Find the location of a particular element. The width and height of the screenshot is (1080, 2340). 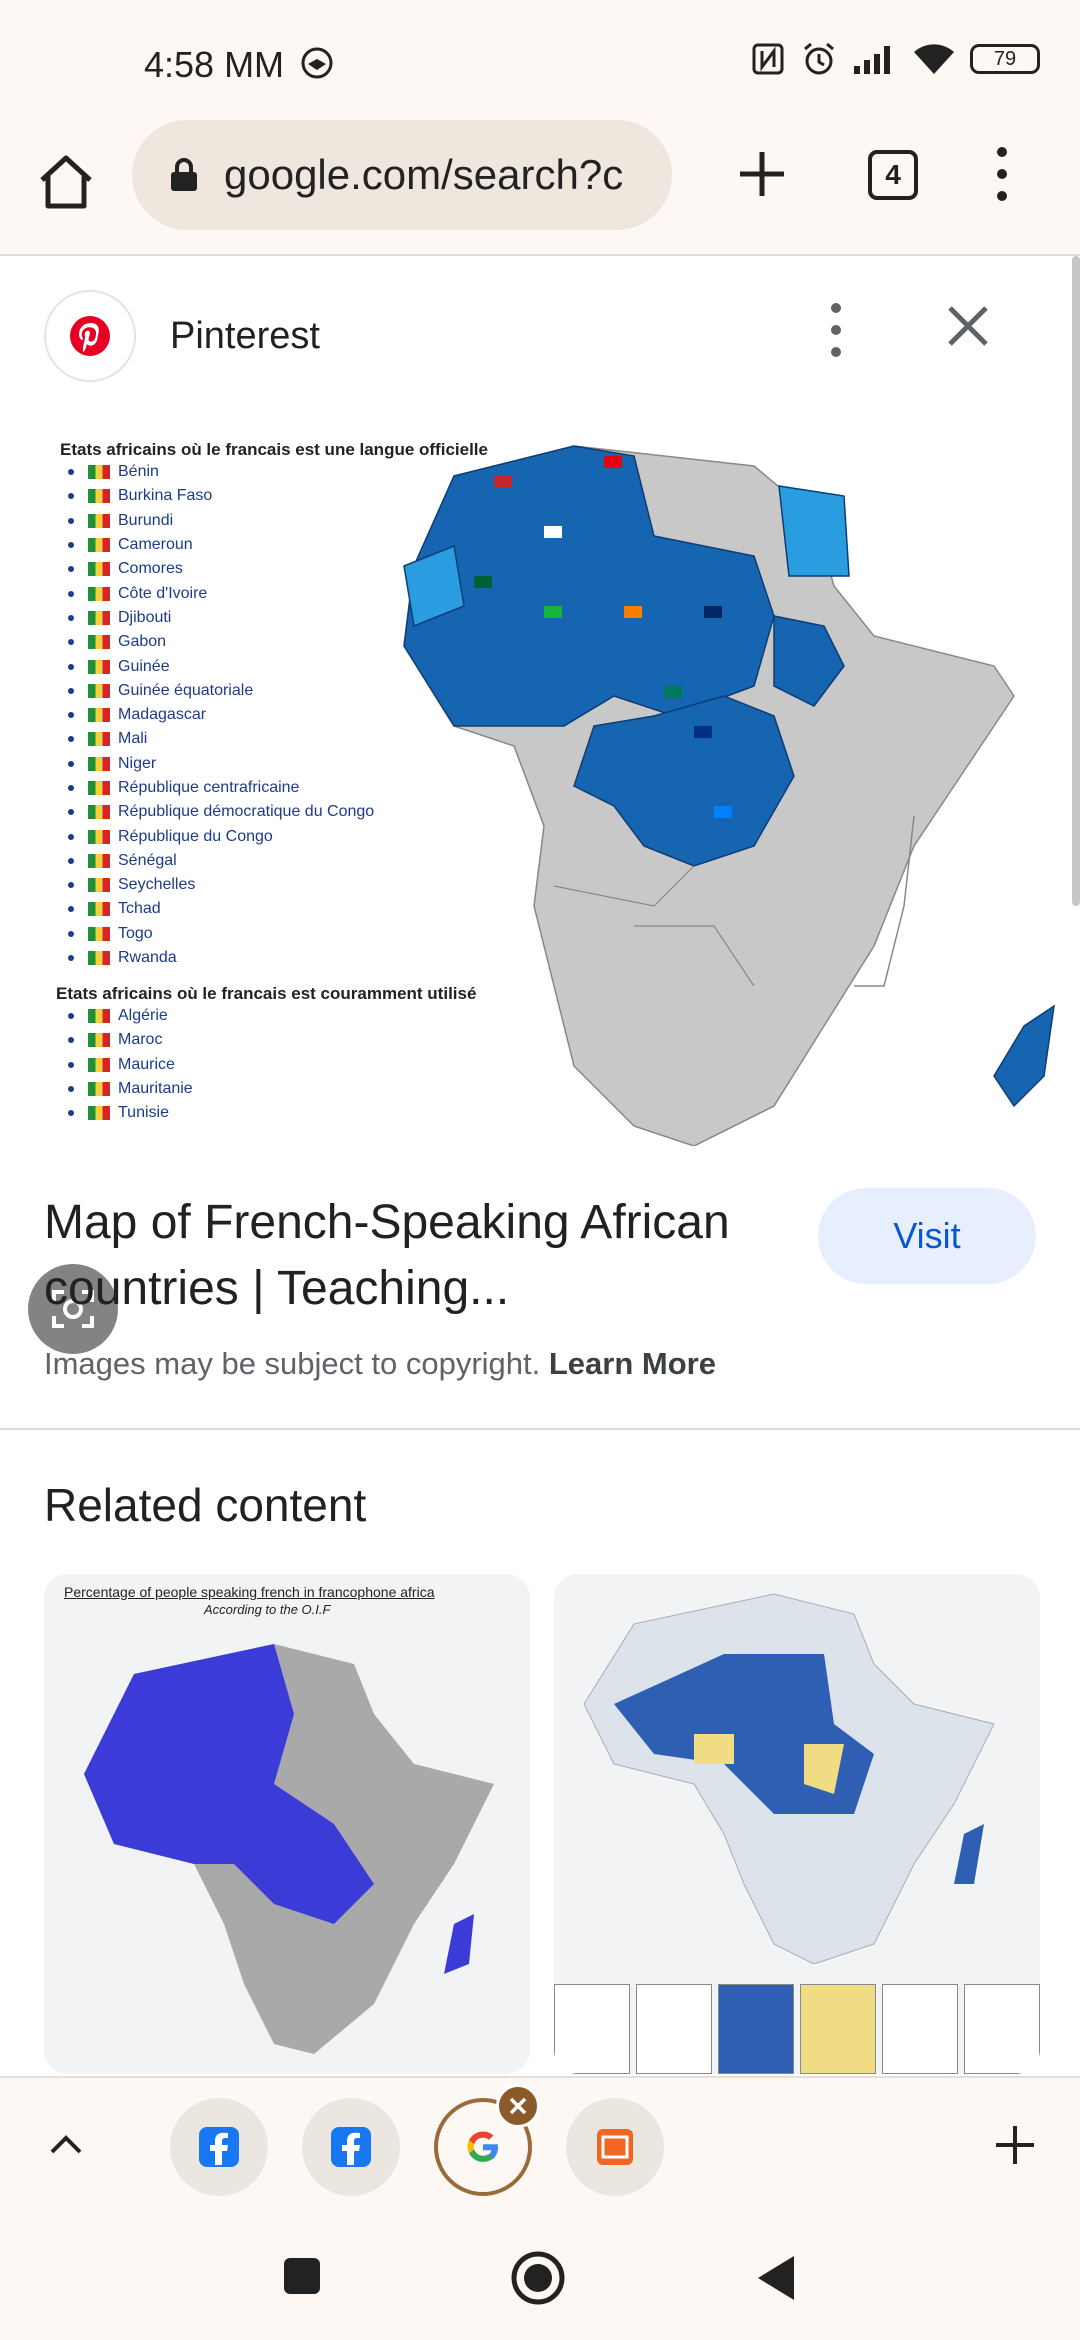

country-list-item: Niger is located at coordinates (221, 764).